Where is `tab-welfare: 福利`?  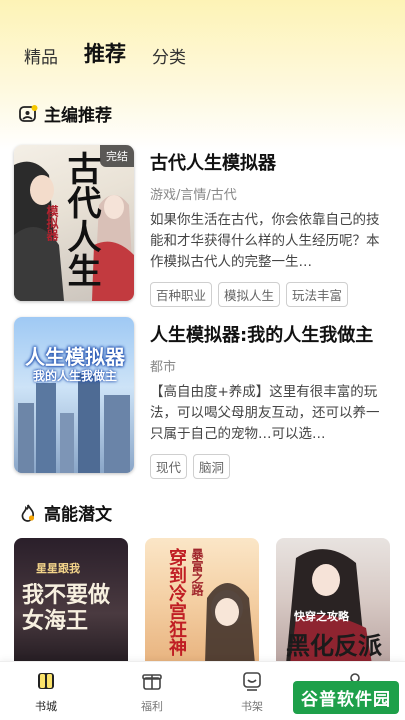
tab-welfare: 福利 is located at coordinates (152, 692).